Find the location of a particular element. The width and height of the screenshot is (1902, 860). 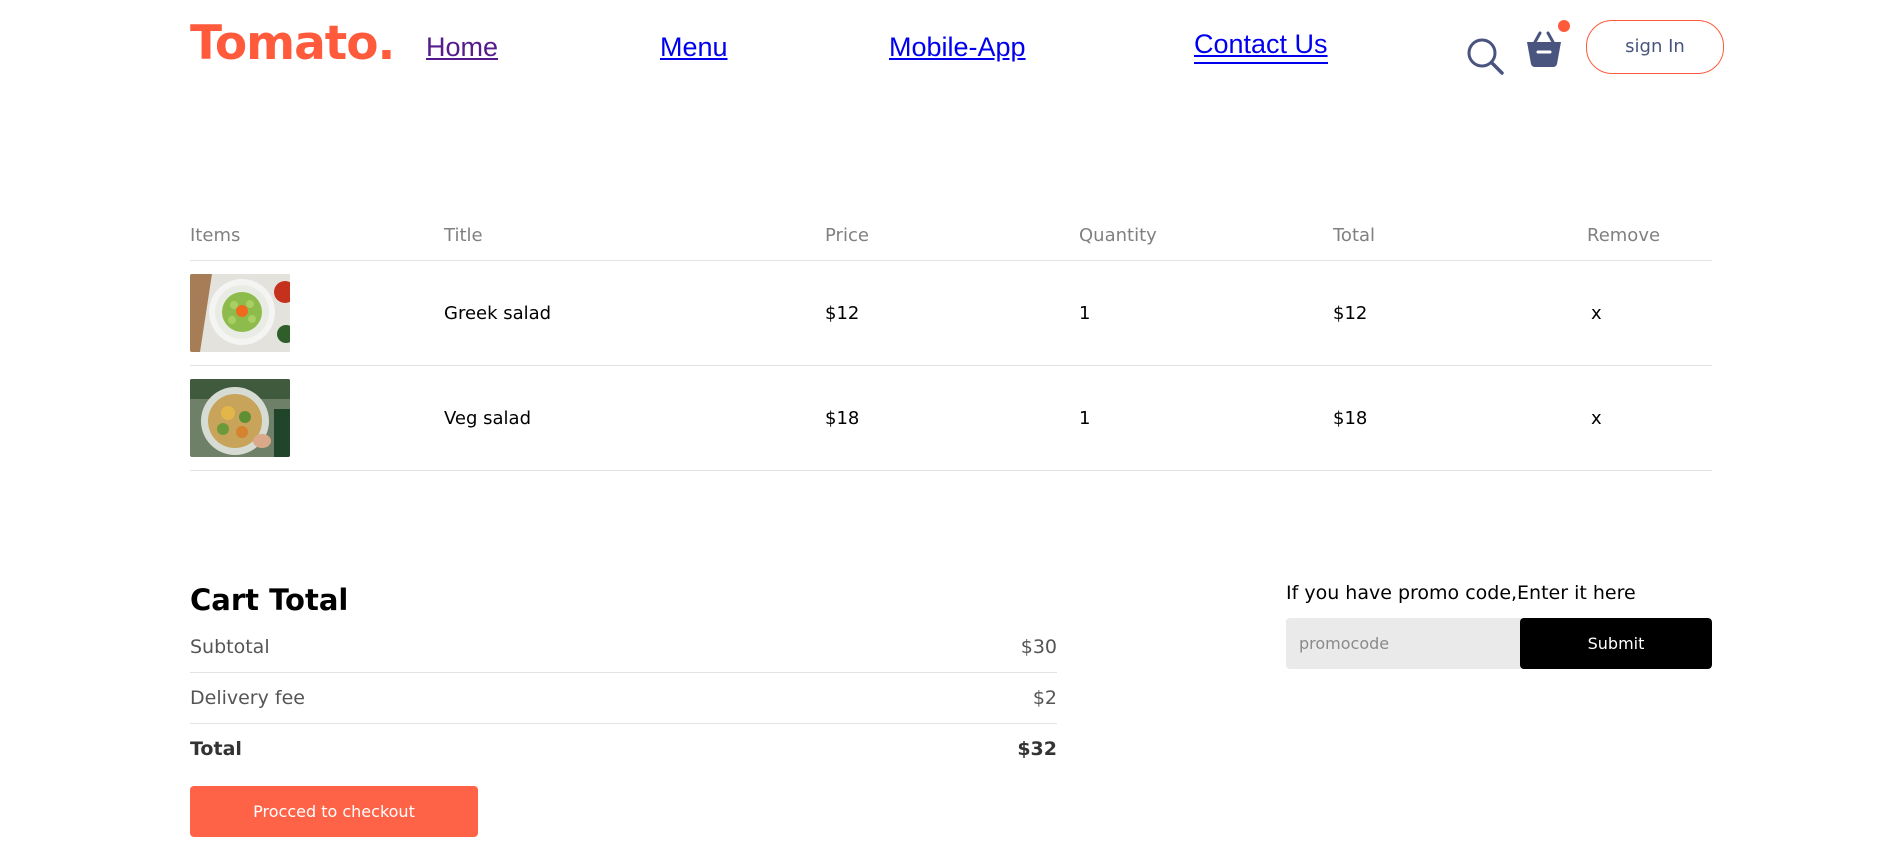

sign-in-button: sign In is located at coordinates (1655, 47).